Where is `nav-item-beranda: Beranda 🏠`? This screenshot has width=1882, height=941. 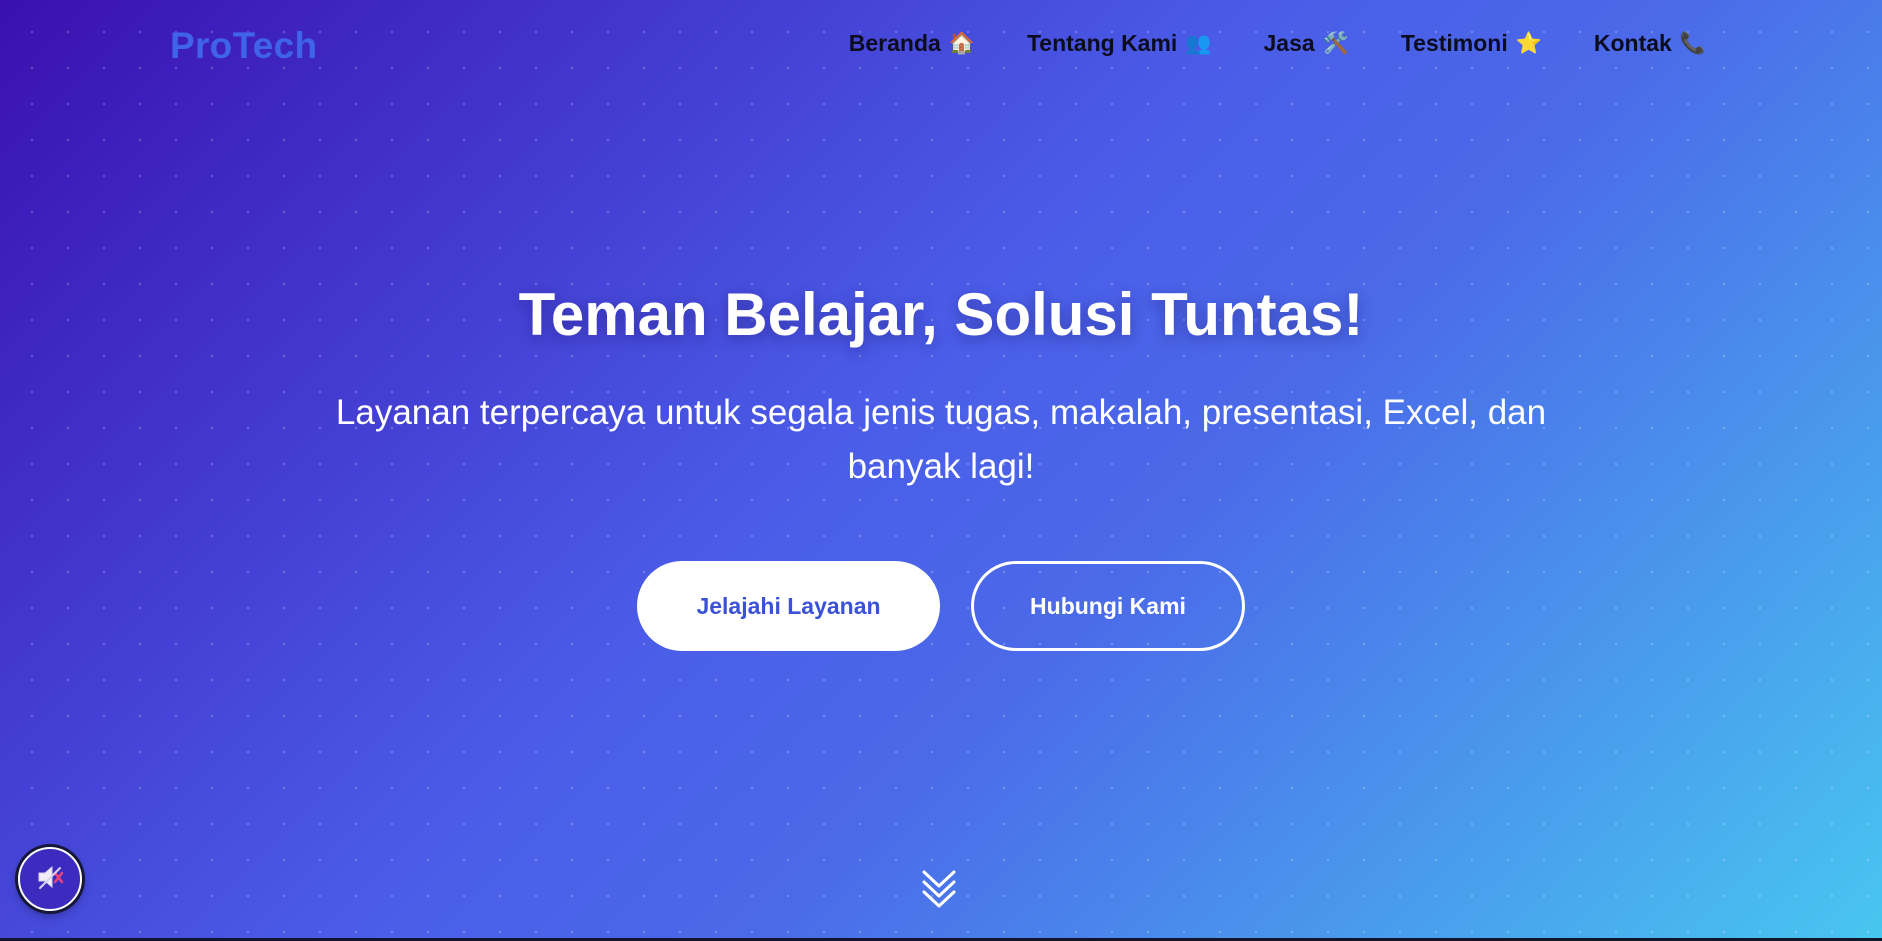 nav-item-beranda: Beranda 🏠 is located at coordinates (912, 43).